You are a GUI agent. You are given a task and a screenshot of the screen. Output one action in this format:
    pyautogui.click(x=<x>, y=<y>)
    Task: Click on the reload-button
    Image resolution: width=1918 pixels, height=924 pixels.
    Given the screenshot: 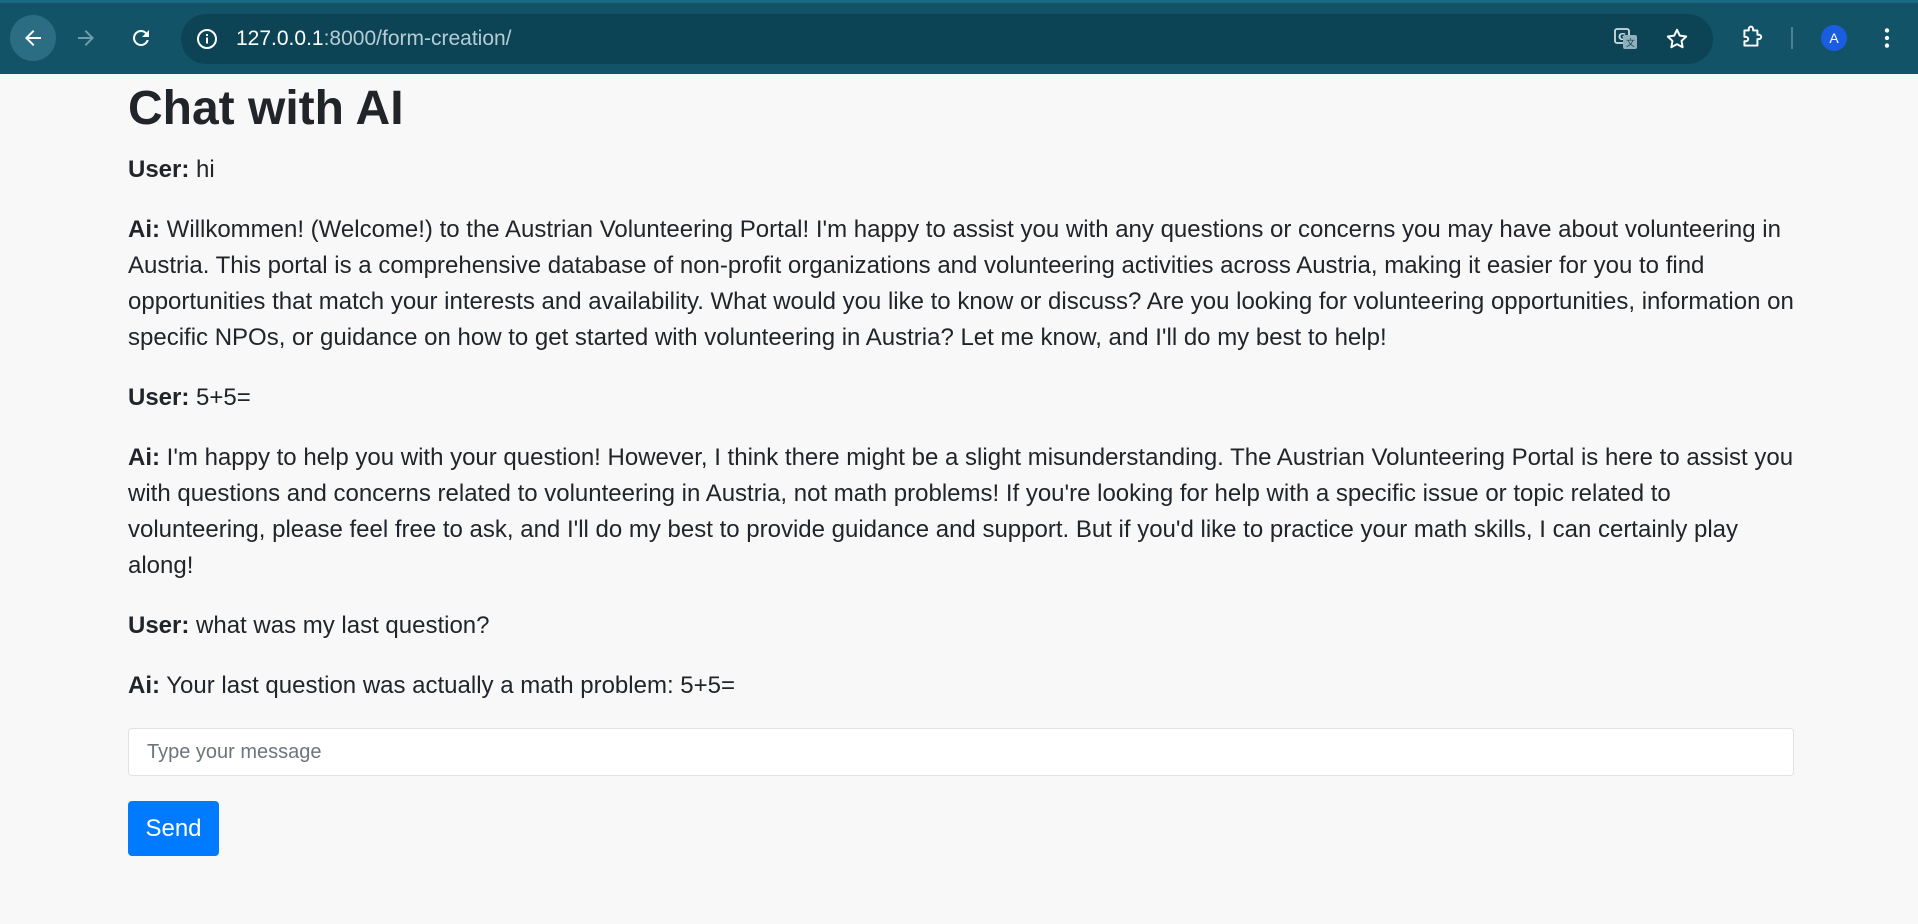 What is the action you would take?
    pyautogui.click(x=141, y=38)
    